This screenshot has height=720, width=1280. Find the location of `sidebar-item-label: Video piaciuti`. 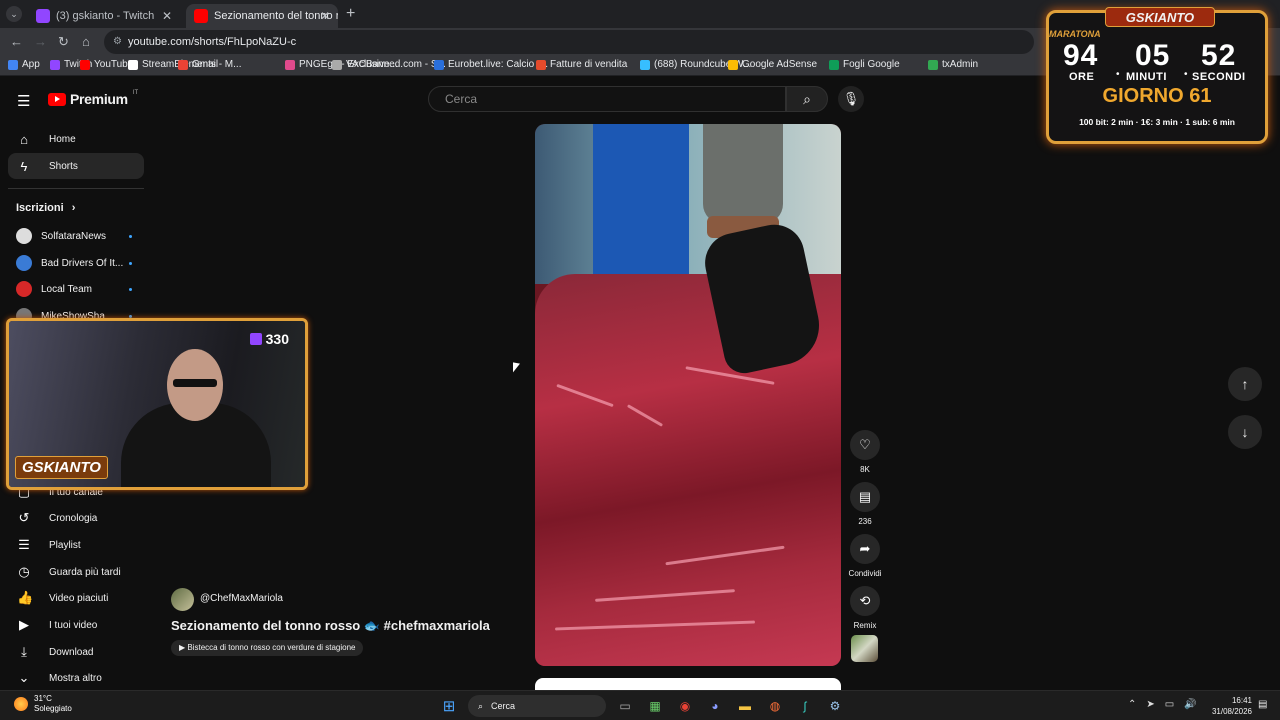

sidebar-item-label: Video piaciuti is located at coordinates (79, 598).